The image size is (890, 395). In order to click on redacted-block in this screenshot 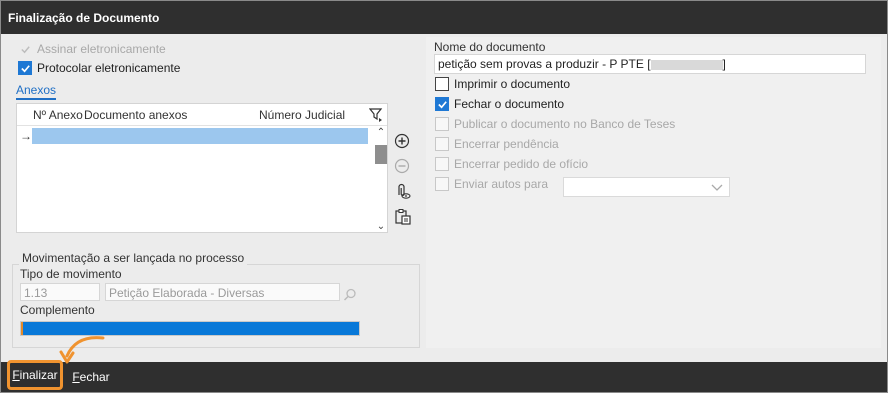, I will do `click(686, 64)`.